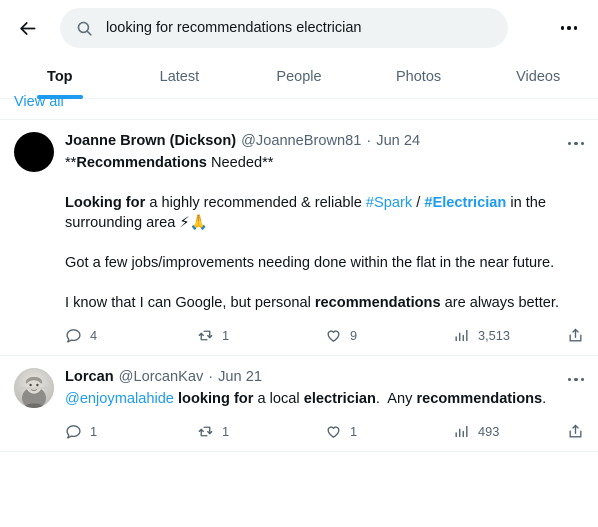 The width and height of the screenshot is (598, 527). I want to click on view-all-link: View all, so click(39, 102).